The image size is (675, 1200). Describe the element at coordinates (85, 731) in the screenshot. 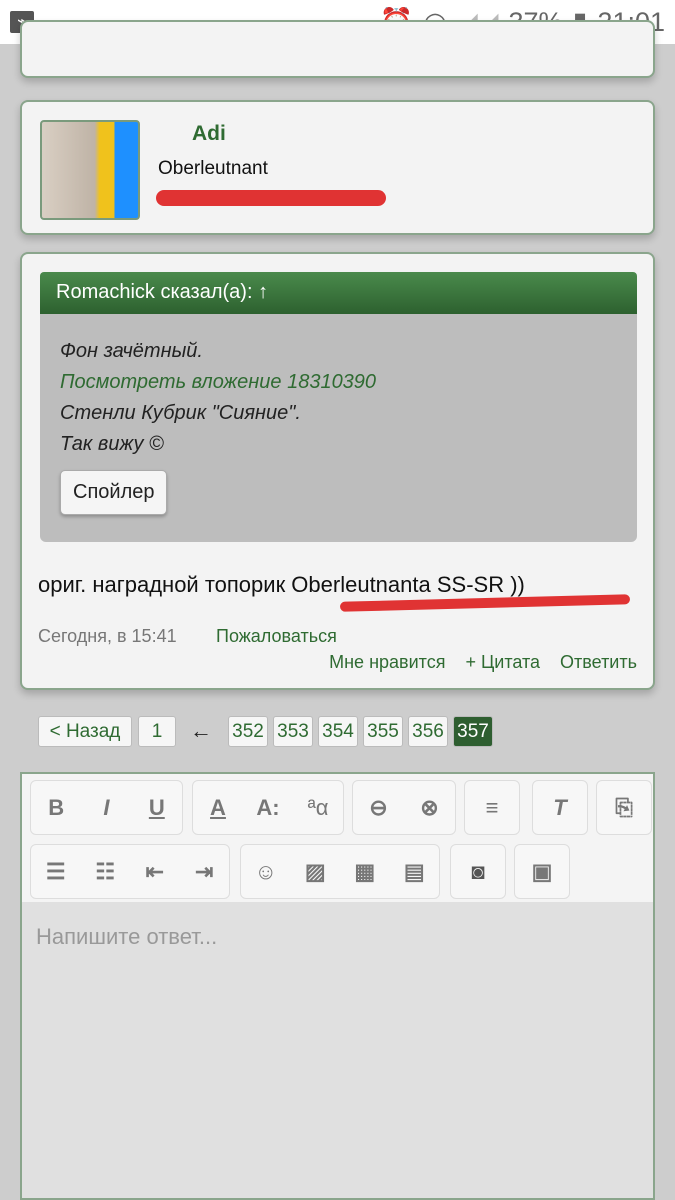

I see `prev-page-button: < Назад` at that location.